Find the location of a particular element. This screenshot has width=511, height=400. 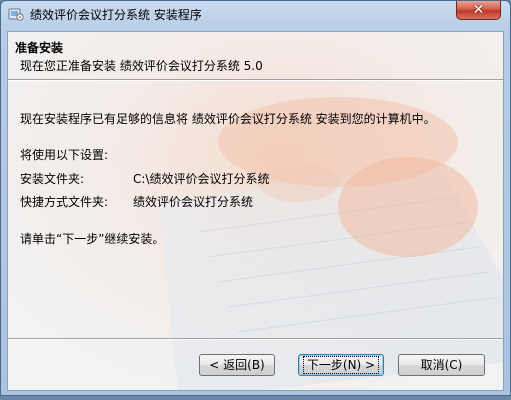

next-button: 下一步(N) > is located at coordinates (341, 365).